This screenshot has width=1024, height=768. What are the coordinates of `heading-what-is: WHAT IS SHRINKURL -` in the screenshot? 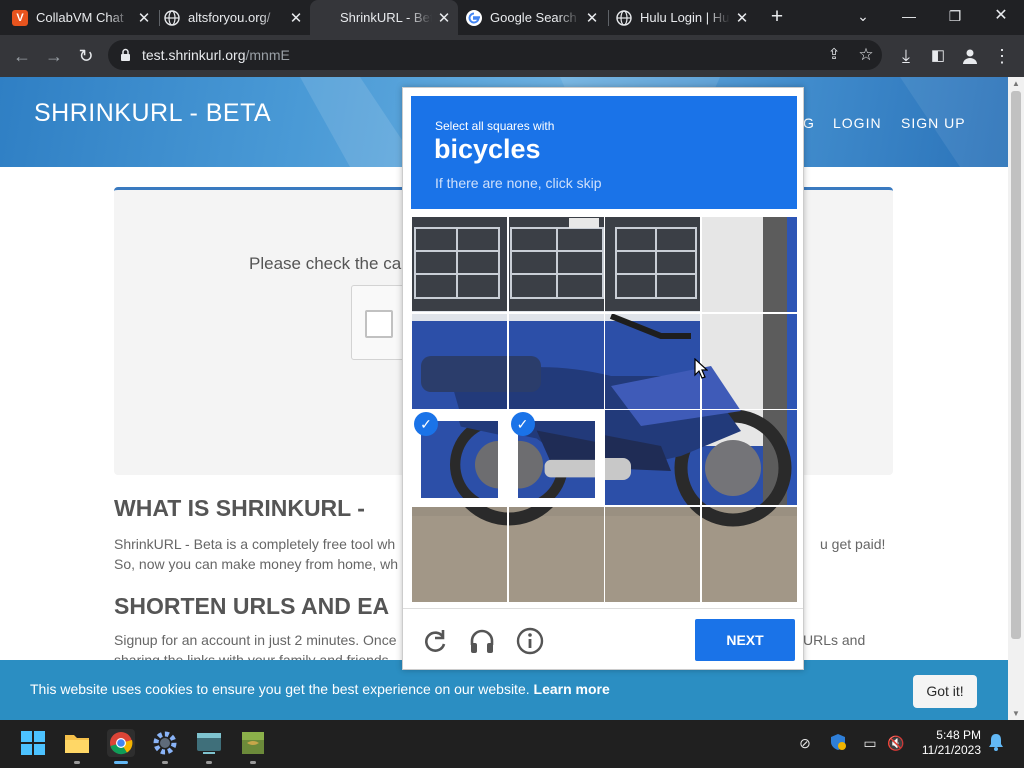 It's located at (239, 508).